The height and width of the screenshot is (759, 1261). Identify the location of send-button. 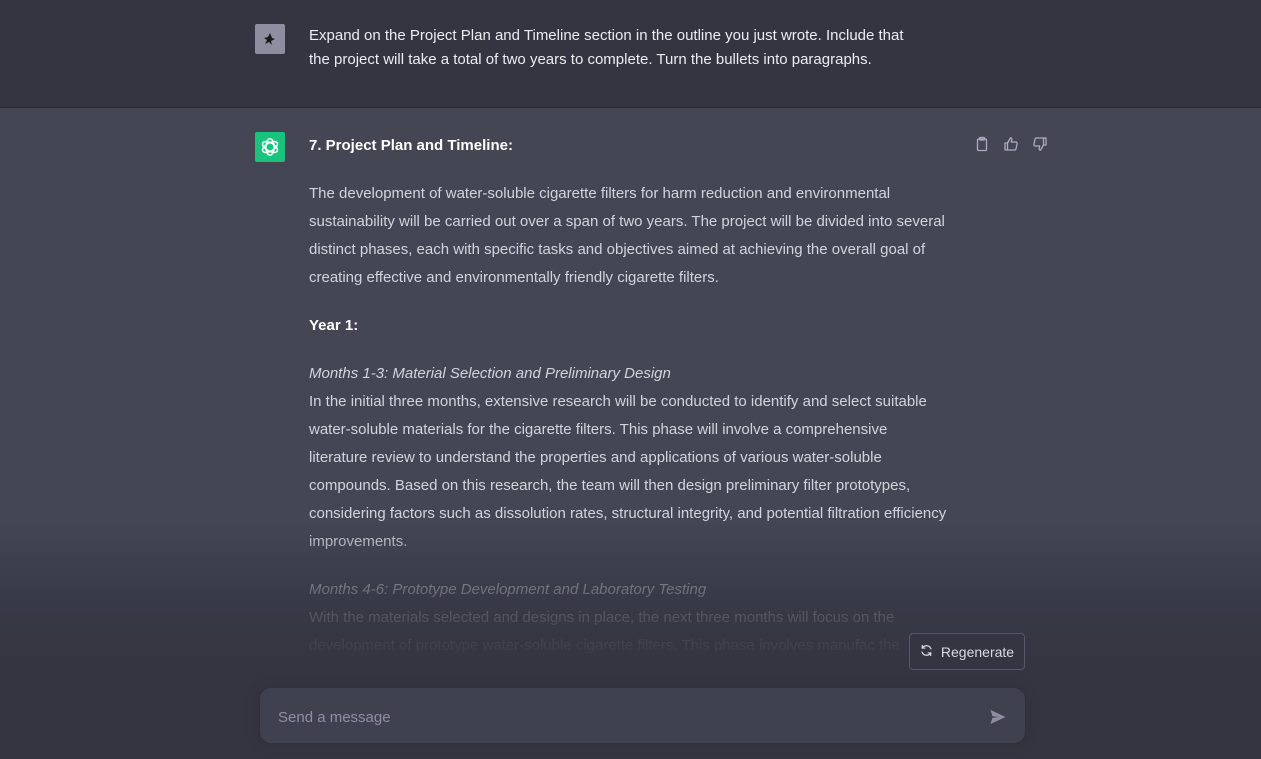
(998, 717).